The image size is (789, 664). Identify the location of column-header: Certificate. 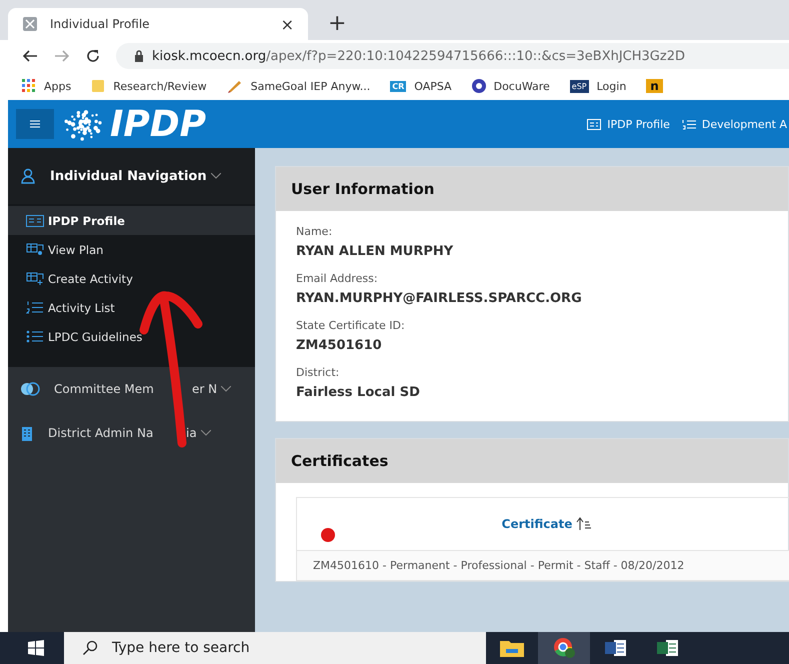
(537, 524).